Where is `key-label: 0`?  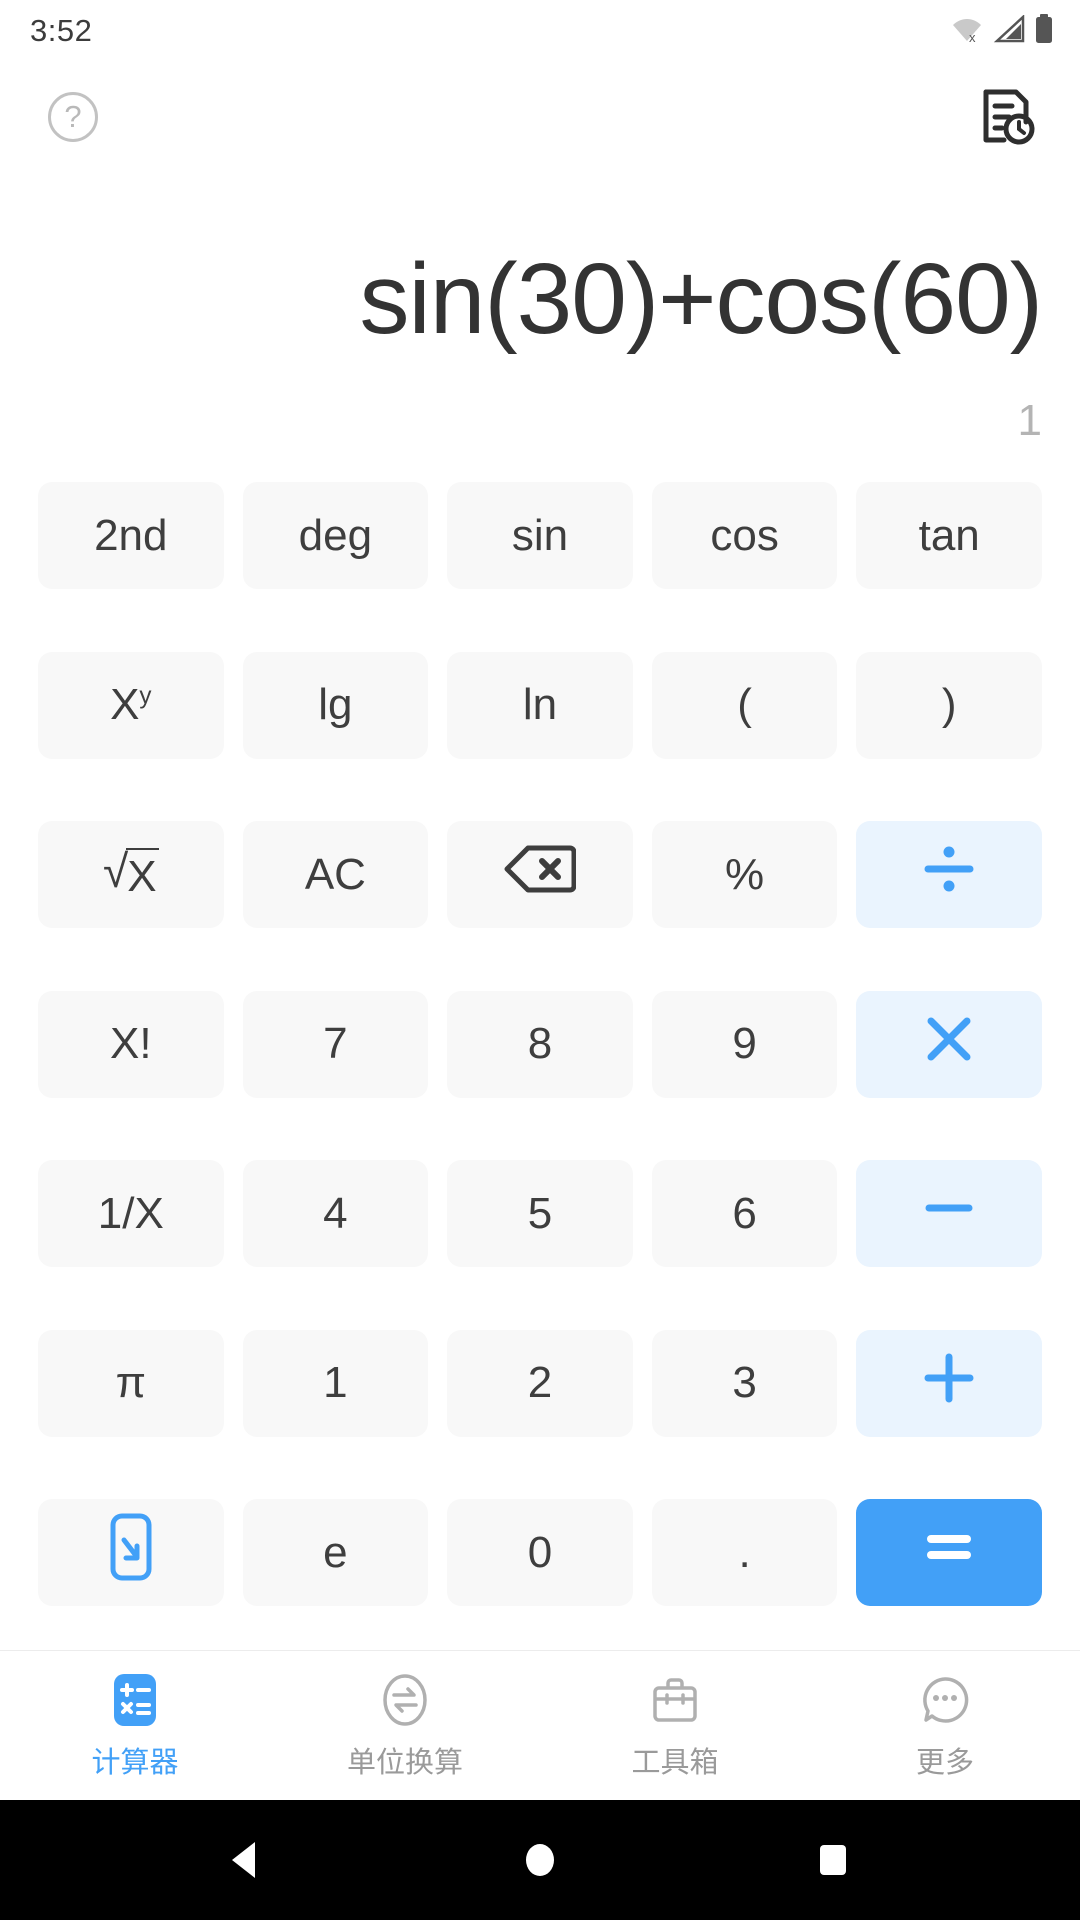
key-label: 0 is located at coordinates (540, 1552).